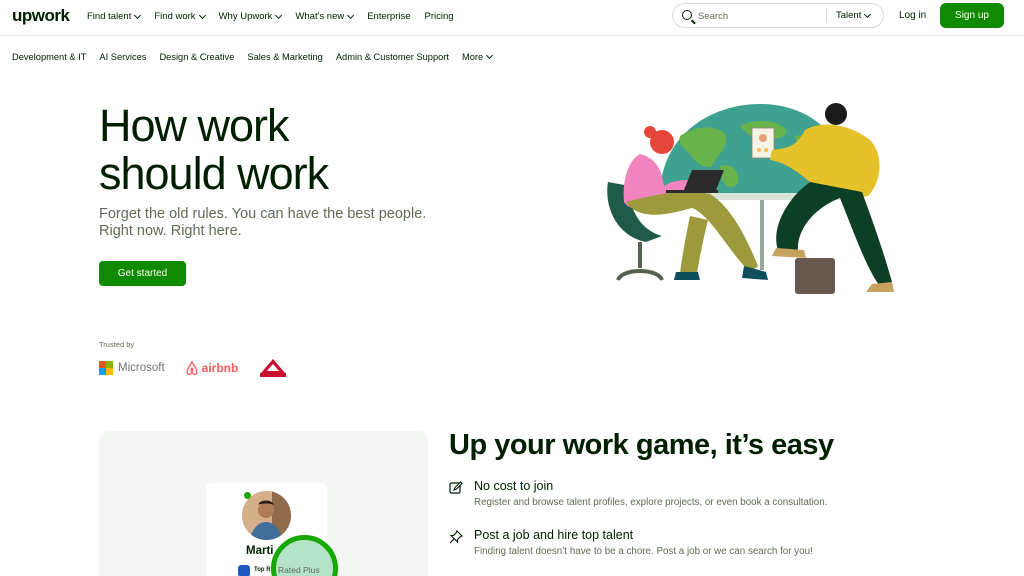 Image resolution: width=1024 pixels, height=576 pixels. I want to click on search-icon, so click(687, 15).